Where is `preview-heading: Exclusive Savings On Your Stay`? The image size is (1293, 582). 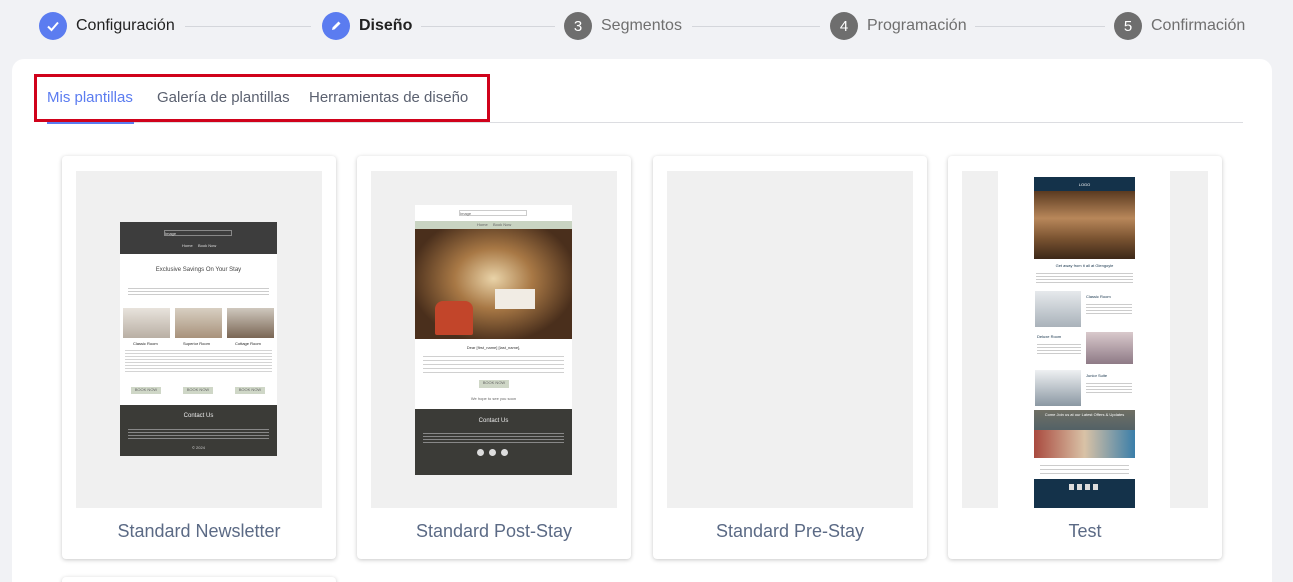
preview-heading: Exclusive Savings On Your Stay is located at coordinates (198, 270).